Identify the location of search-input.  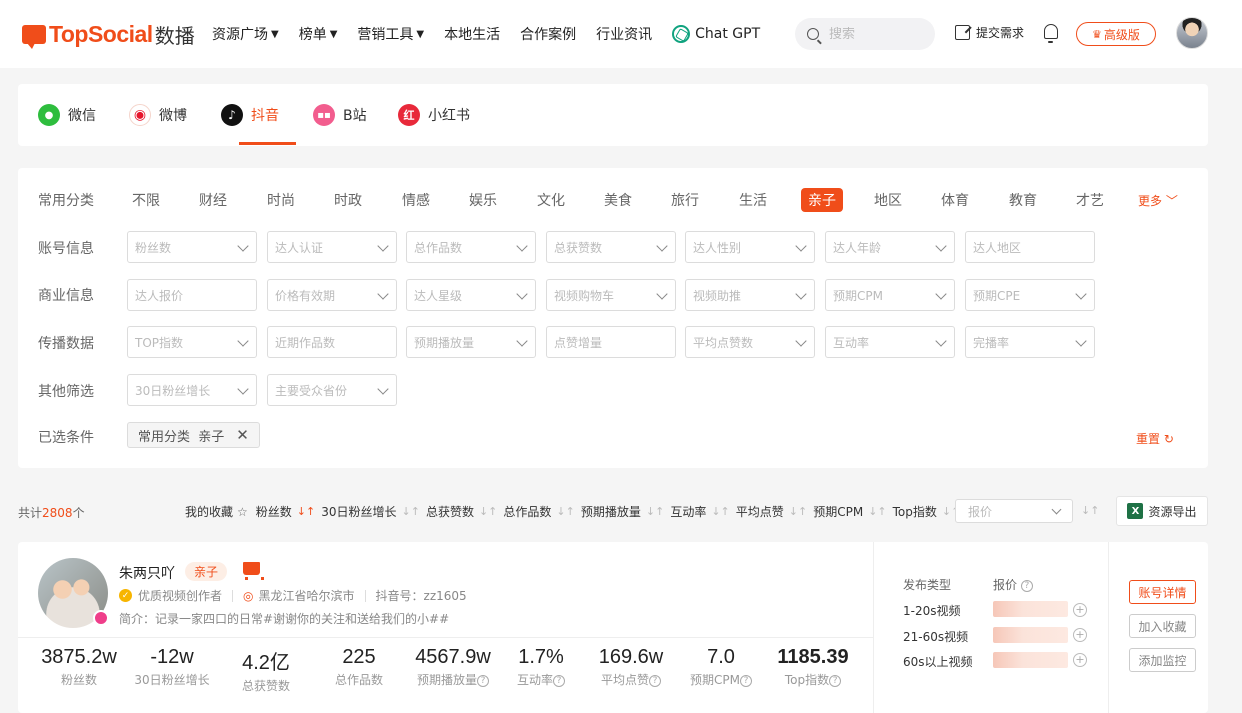
(874, 34).